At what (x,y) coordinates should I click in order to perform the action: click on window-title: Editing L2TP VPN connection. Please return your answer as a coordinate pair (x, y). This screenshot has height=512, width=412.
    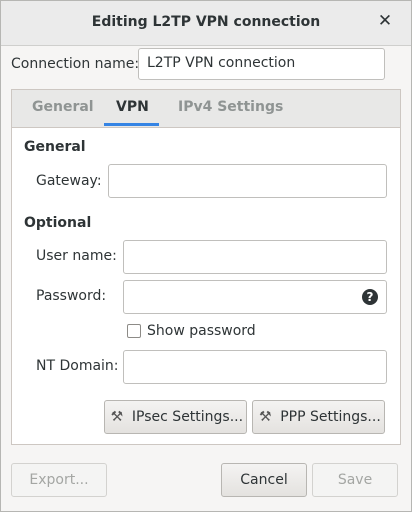
    Looking at the image, I should click on (206, 22).